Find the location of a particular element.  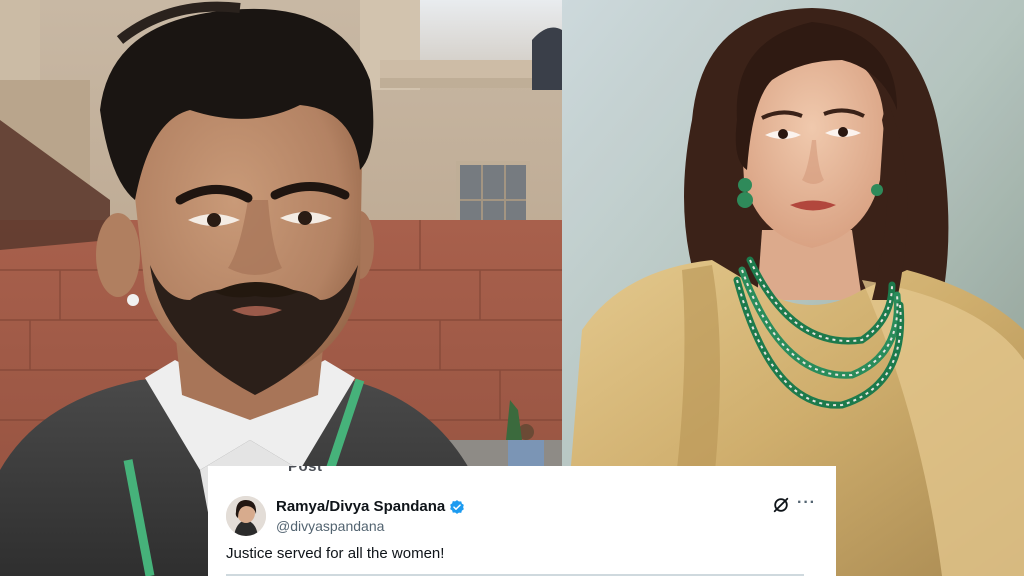

grok-icon is located at coordinates (781, 505).